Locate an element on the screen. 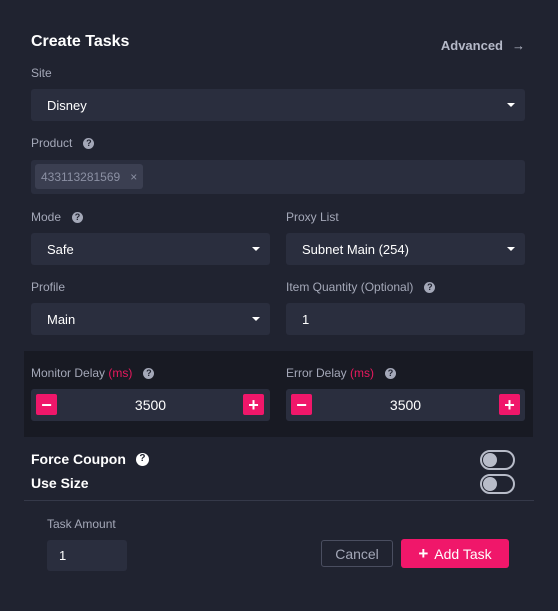 The width and height of the screenshot is (558, 611). error-delay-label-text: Error Delay is located at coordinates (316, 373).